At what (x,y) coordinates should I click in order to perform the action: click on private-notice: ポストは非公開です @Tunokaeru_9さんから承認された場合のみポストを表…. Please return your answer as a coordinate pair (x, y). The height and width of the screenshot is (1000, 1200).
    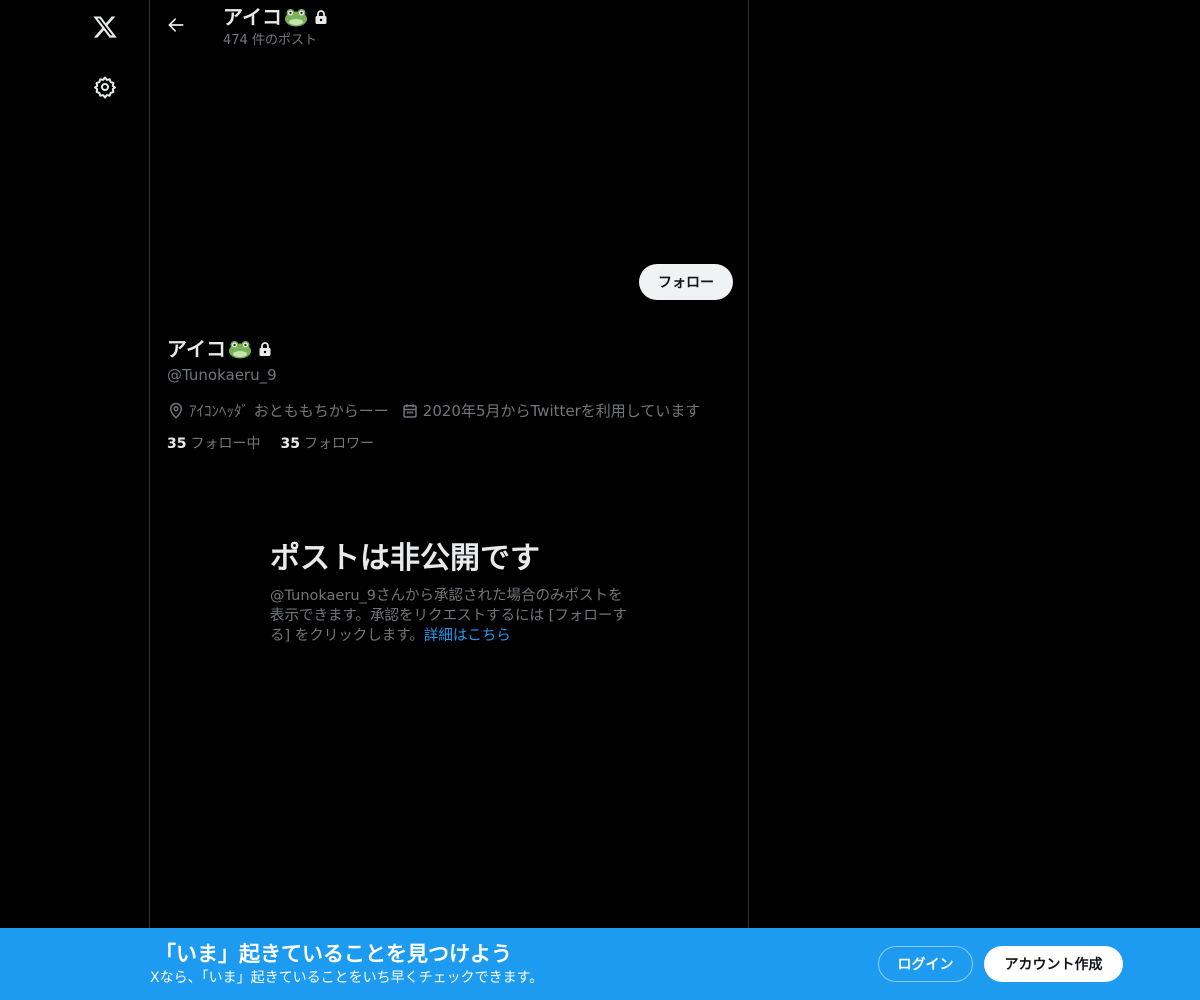
    Looking at the image, I should click on (450, 593).